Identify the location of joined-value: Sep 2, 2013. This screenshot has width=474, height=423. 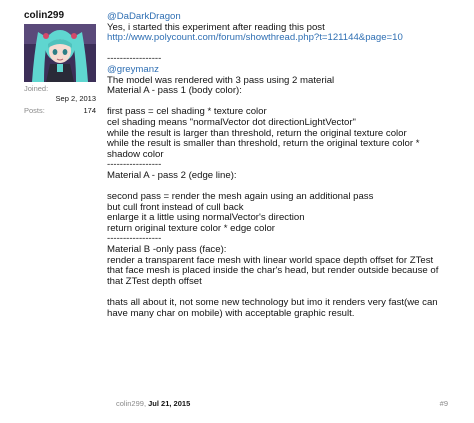
(75, 98).